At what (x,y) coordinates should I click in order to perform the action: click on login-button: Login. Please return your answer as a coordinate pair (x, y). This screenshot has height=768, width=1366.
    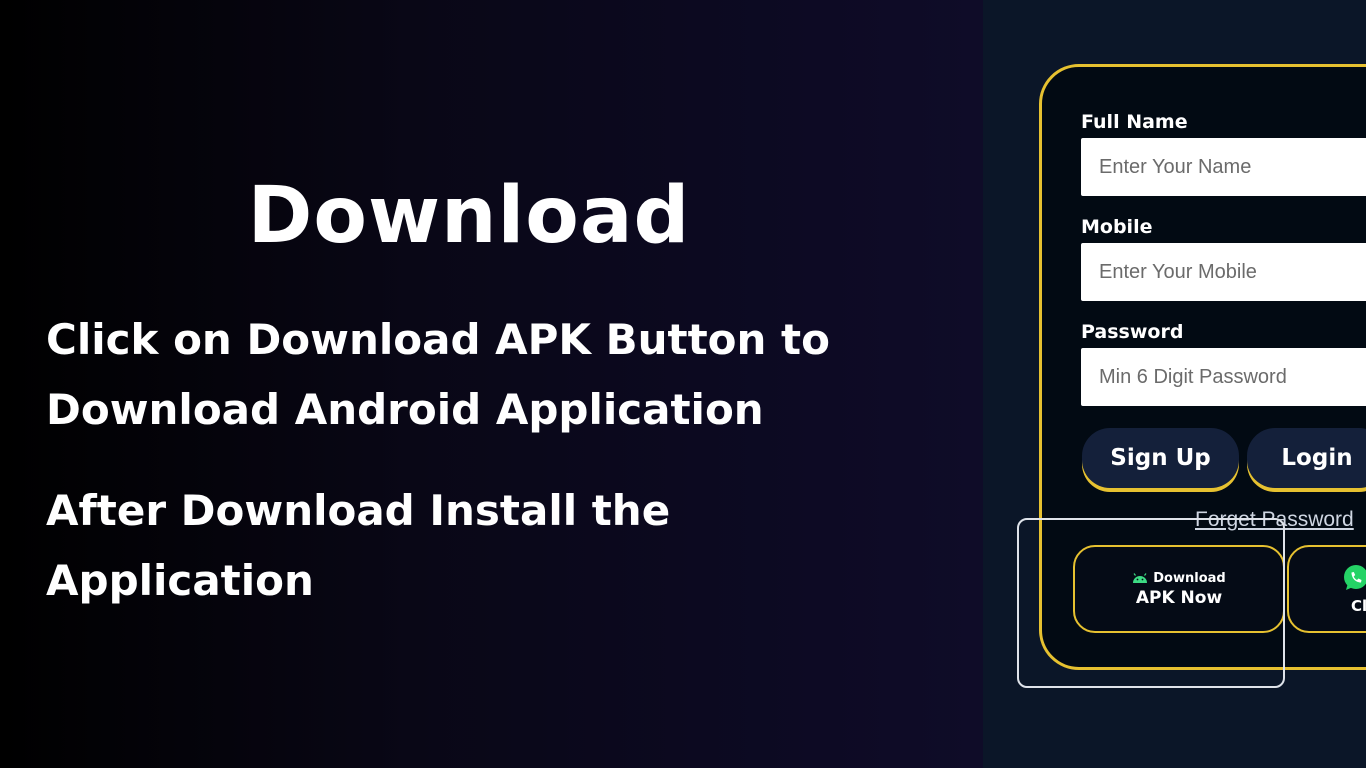
    Looking at the image, I should click on (1306, 458).